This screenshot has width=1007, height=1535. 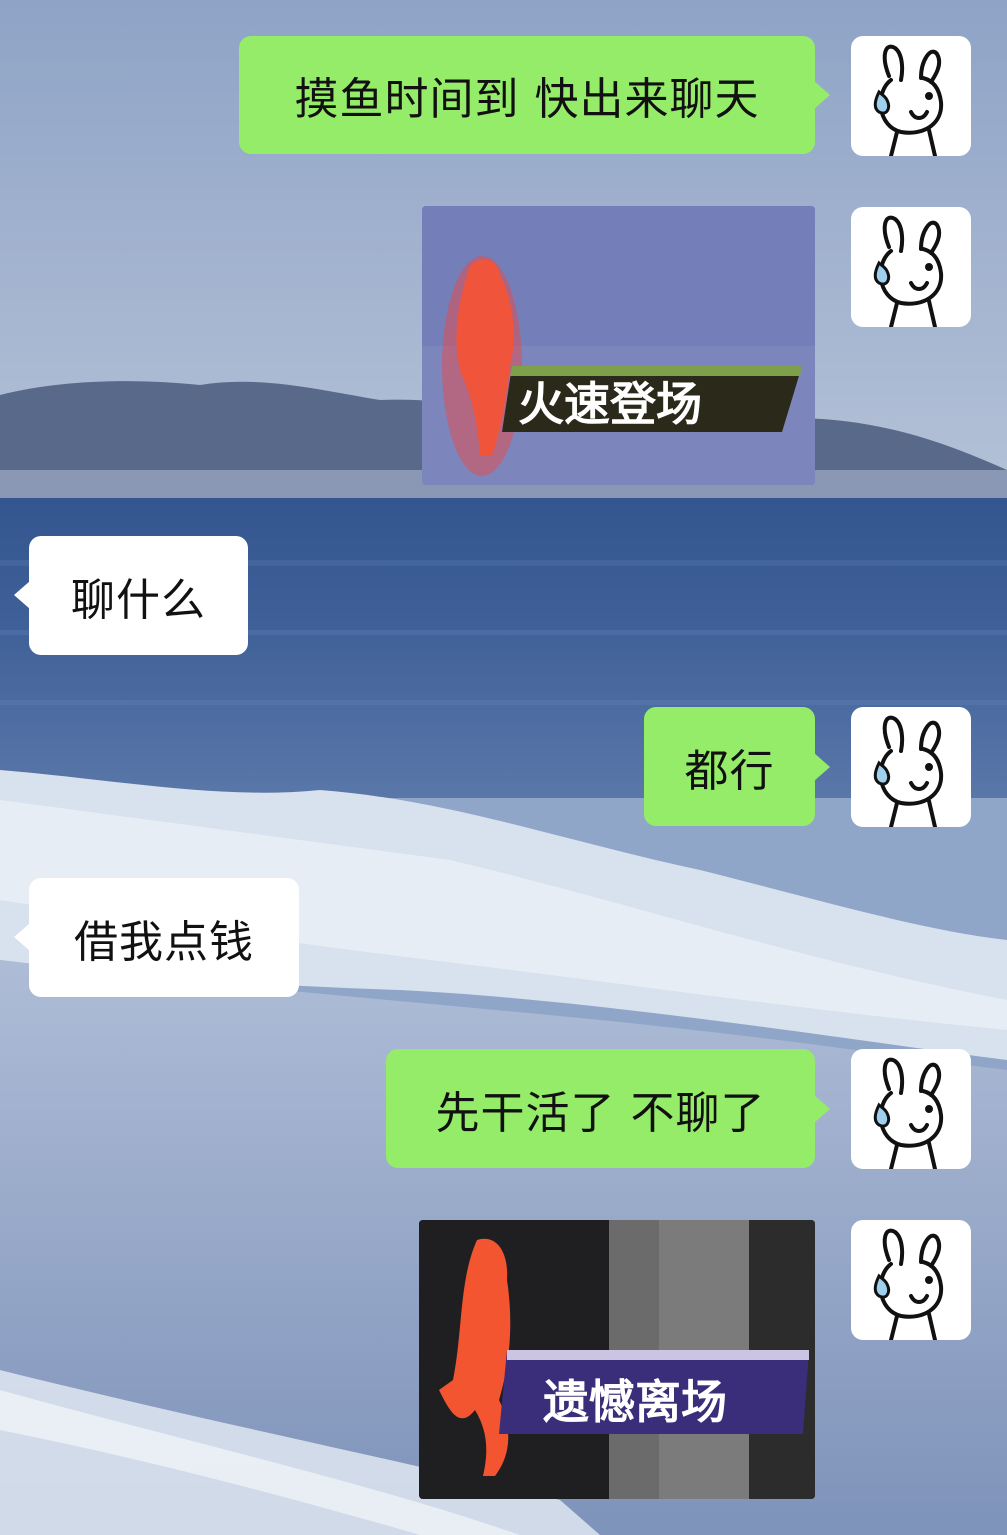 I want to click on sticker-caption: 遗憾离场, so click(x=635, y=1402).